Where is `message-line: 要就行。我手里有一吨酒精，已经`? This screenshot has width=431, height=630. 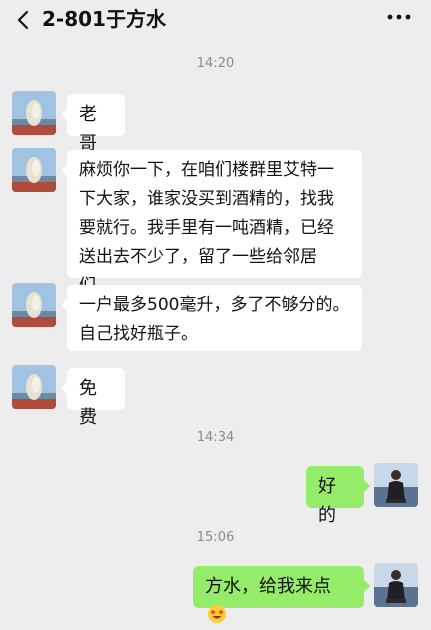
message-line: 要就行。我手里有一吨酒精，已经 is located at coordinates (206, 228).